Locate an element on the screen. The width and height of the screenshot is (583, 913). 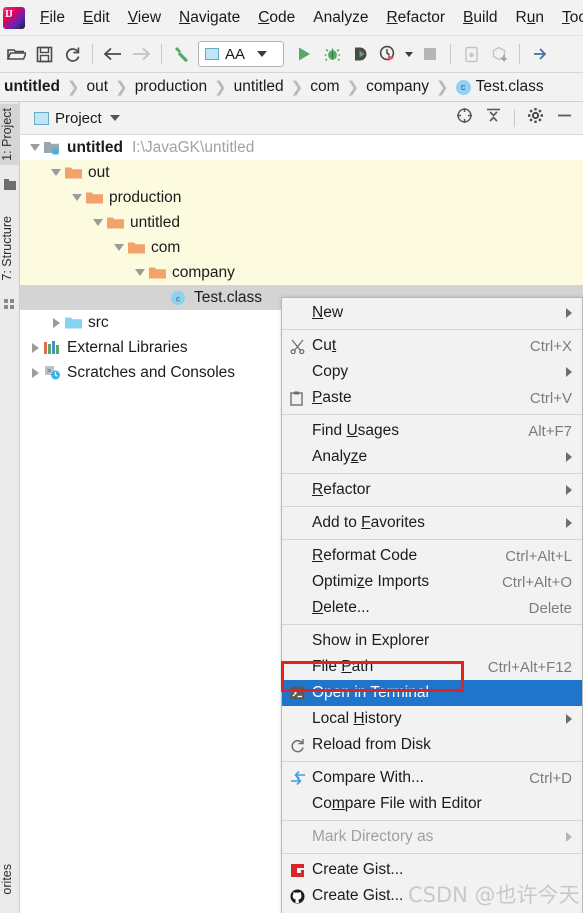
menu-tools: Tools is located at coordinates (568, 18).